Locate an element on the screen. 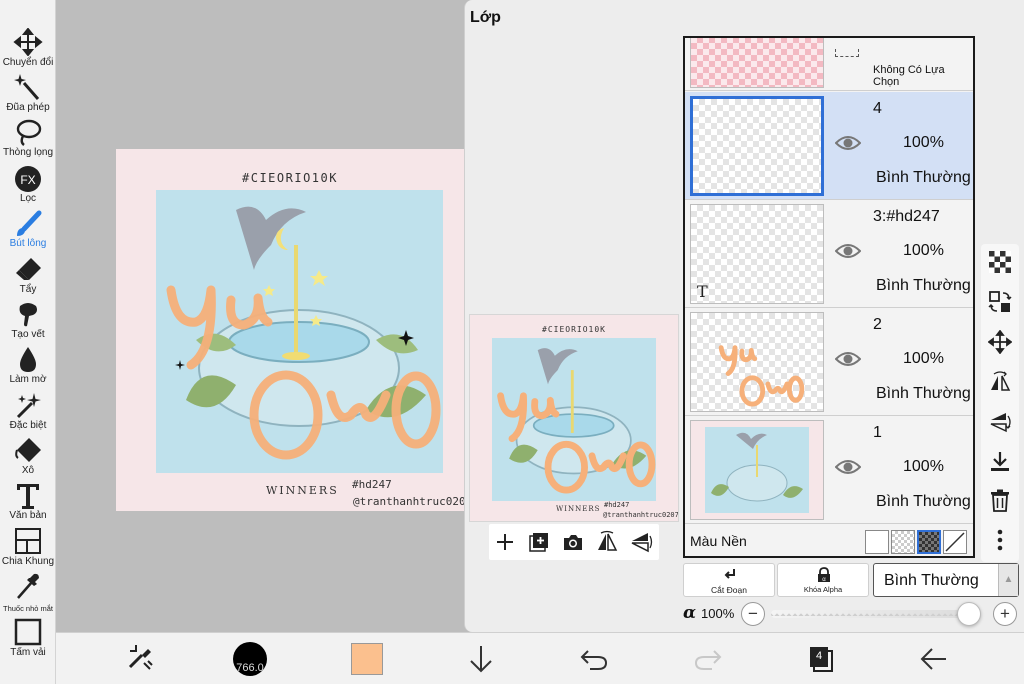 This screenshot has width=1024, height=684. camera-icon is located at coordinates (573, 542).